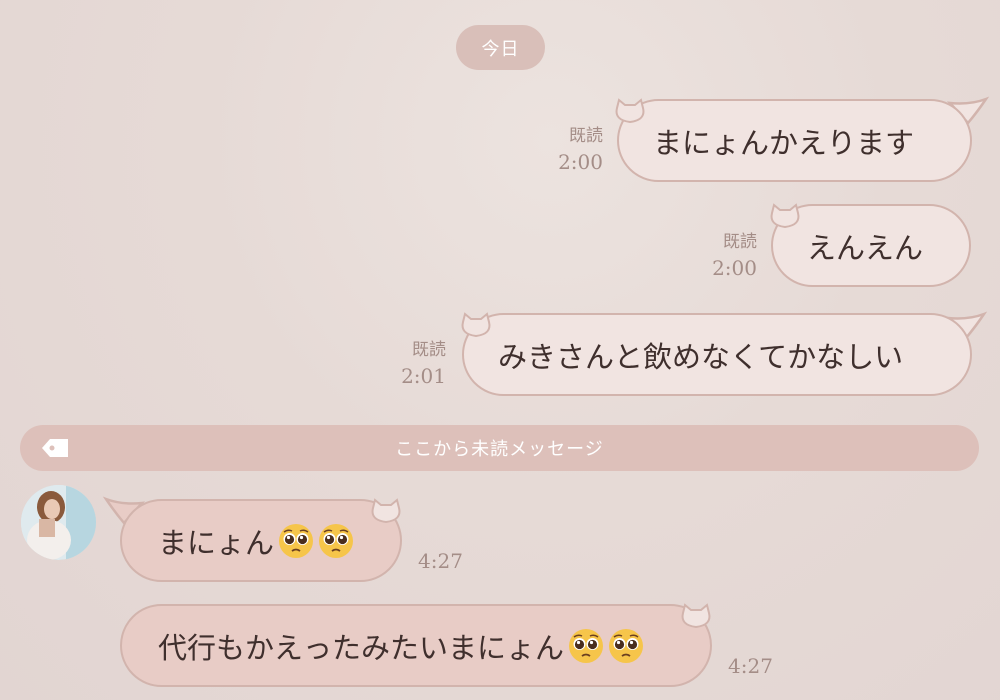 This screenshot has height=700, width=1000. I want to click on message-text: えんえん, so click(865, 247).